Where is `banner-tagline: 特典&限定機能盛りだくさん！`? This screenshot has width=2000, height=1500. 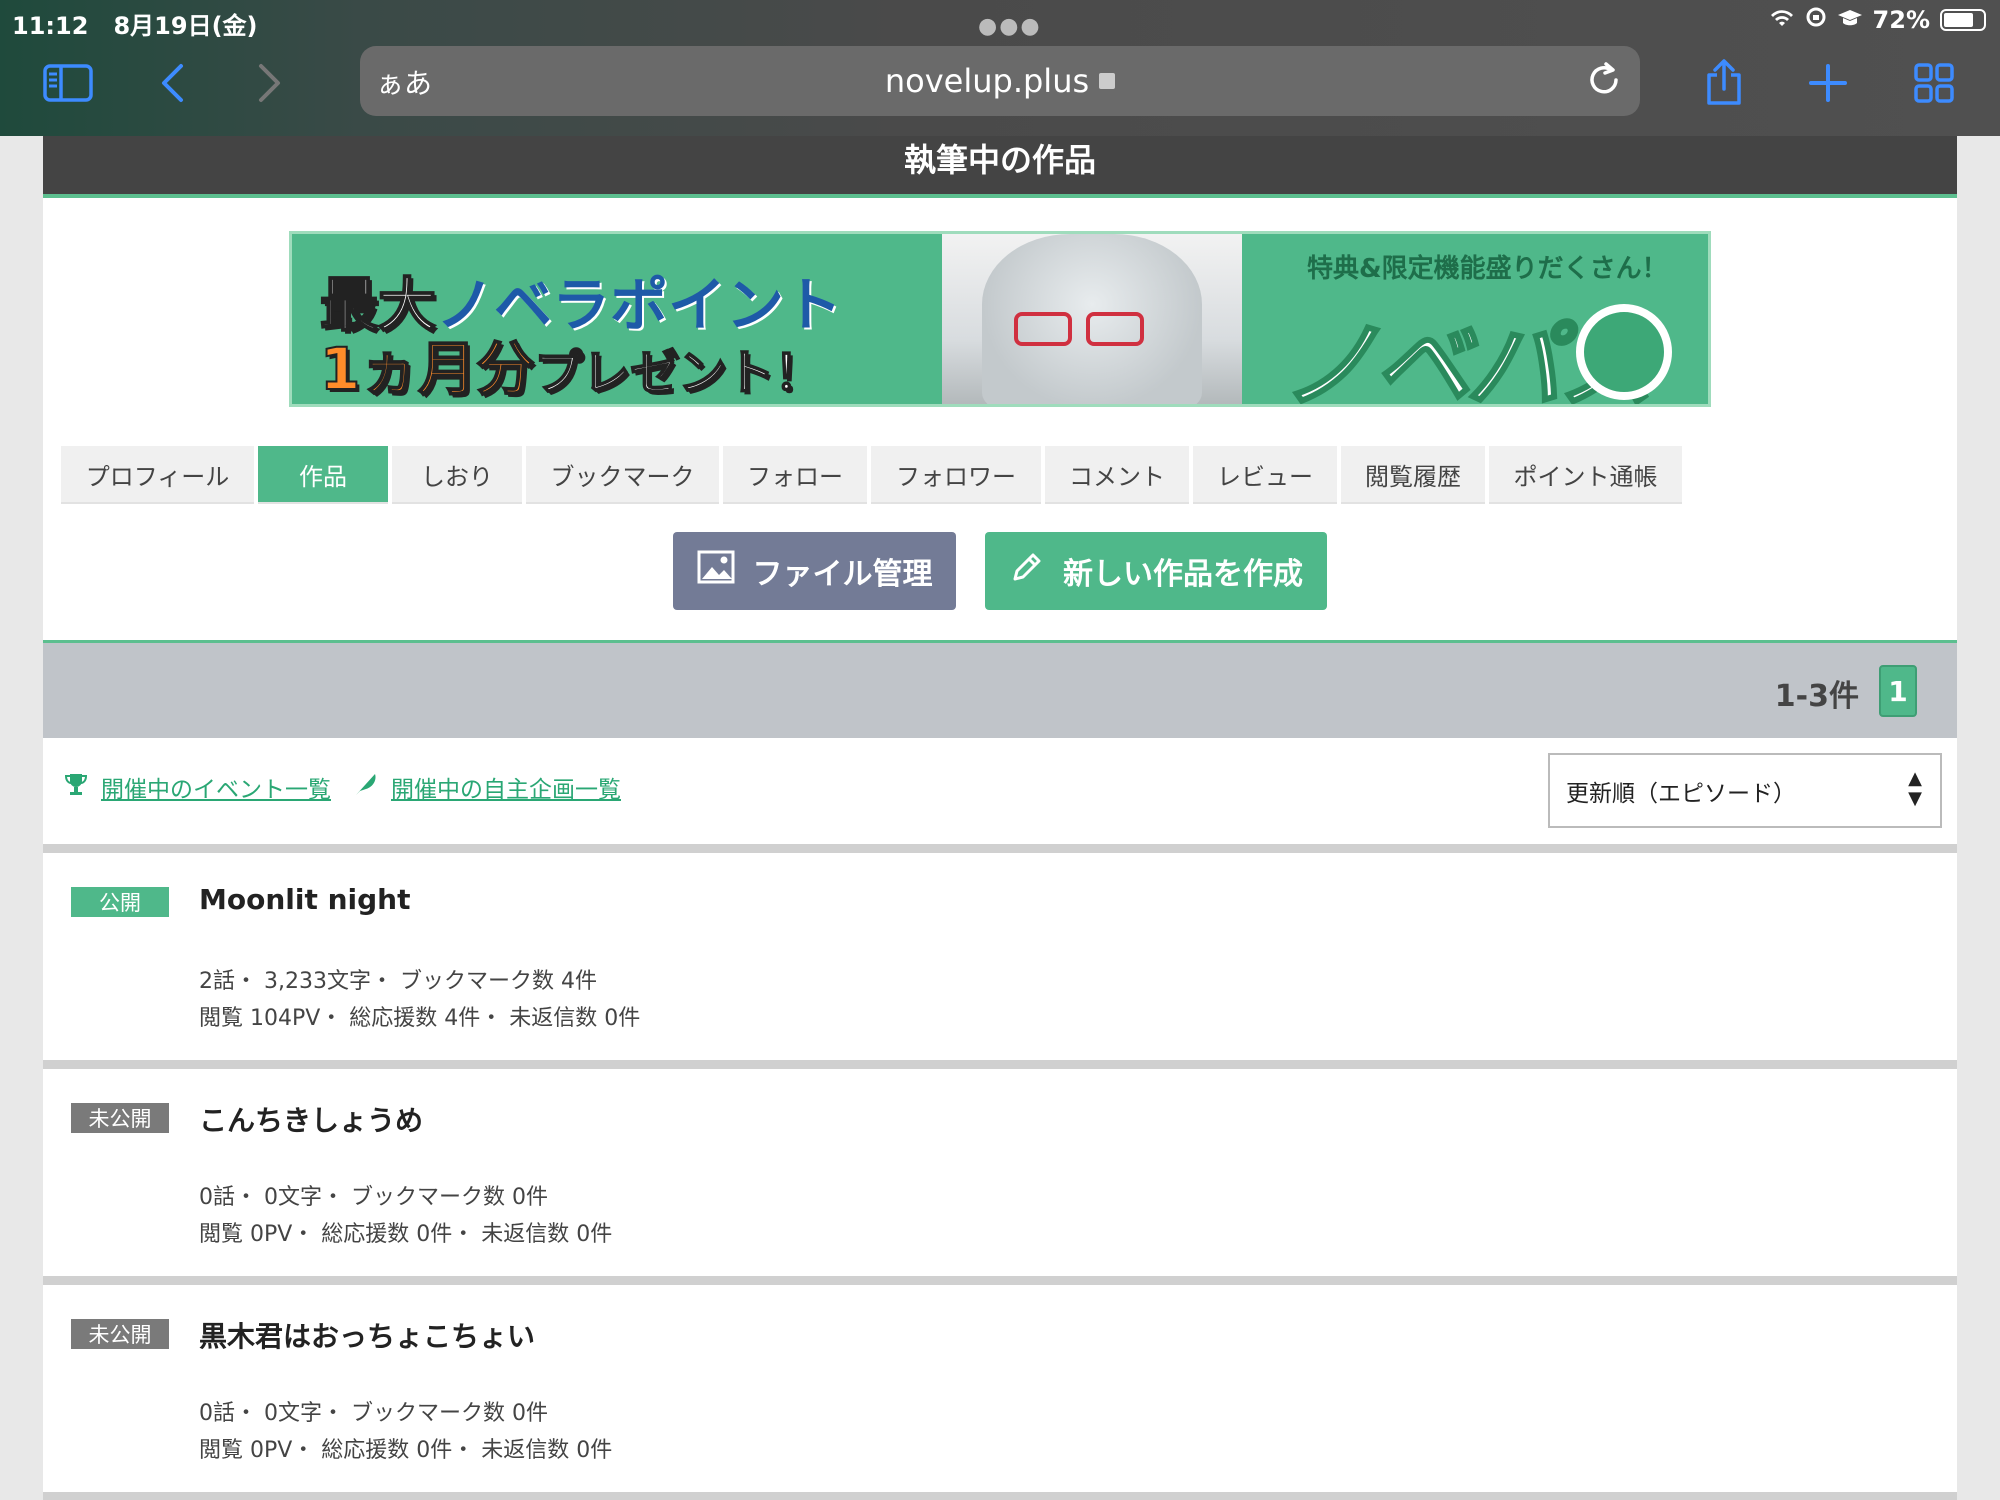 banner-tagline: 特典&限定機能盛りだくさん！ is located at coordinates (1487, 269).